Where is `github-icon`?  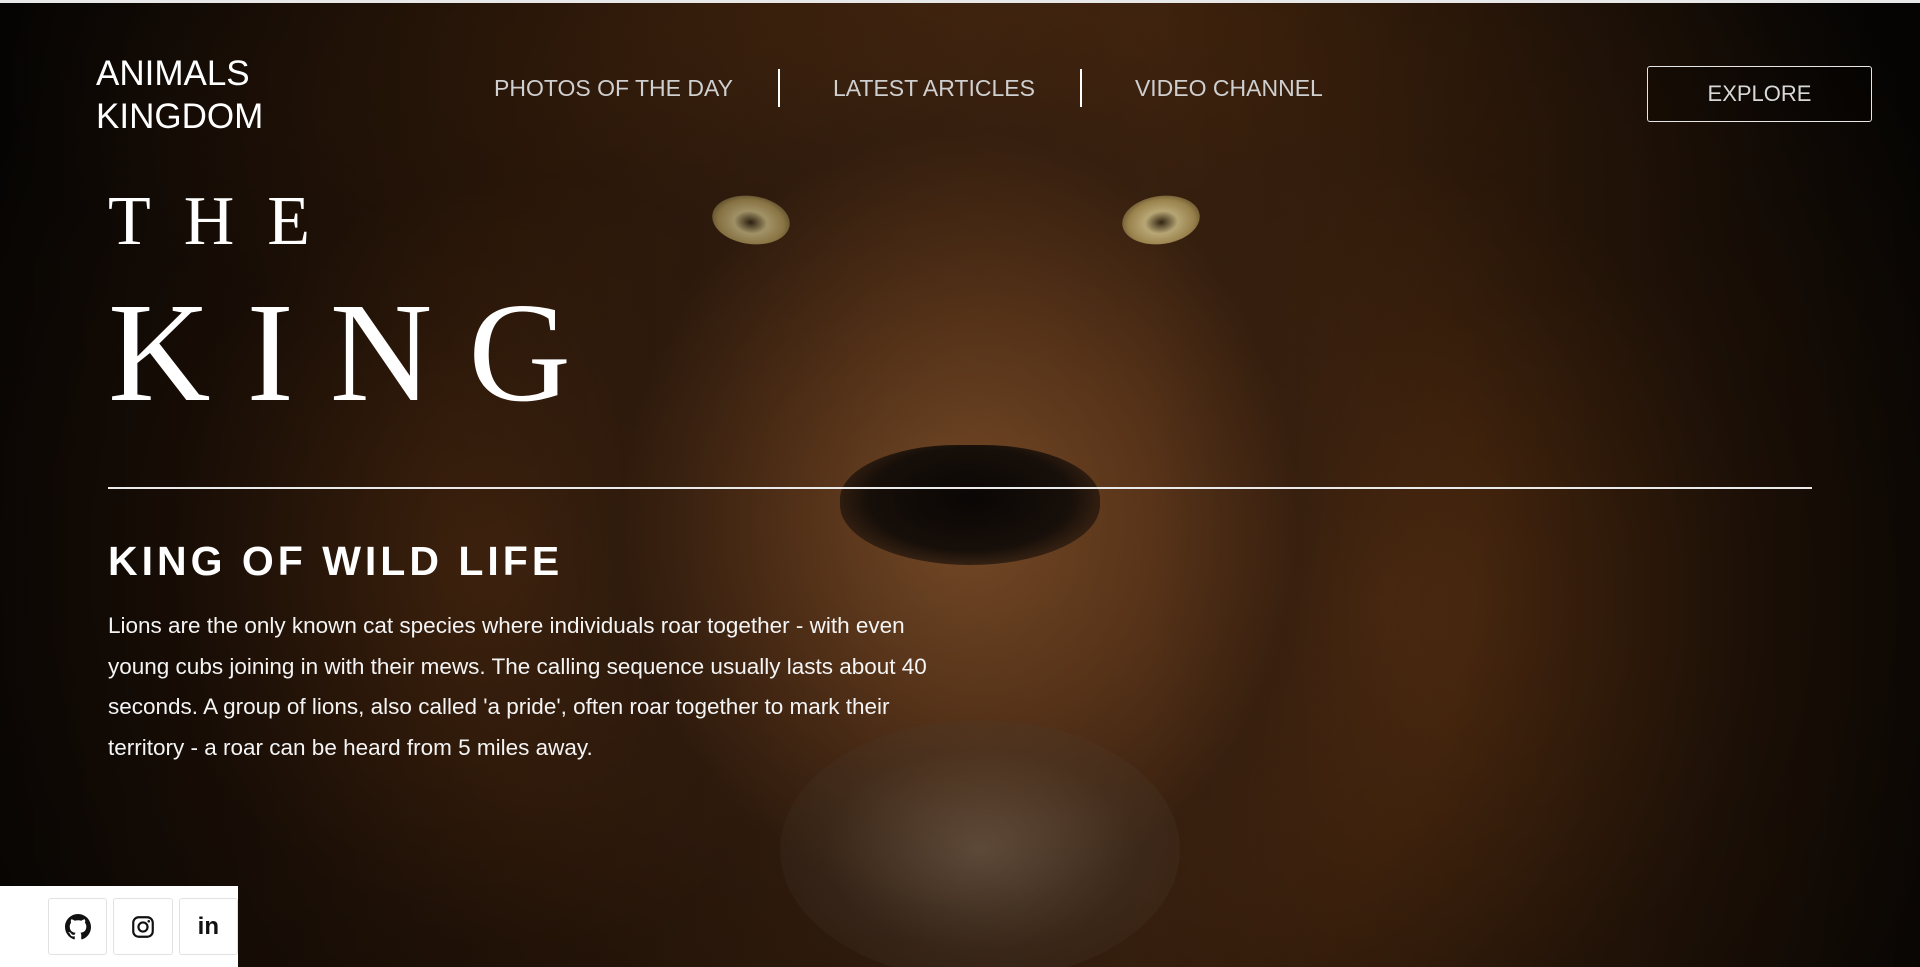 github-icon is located at coordinates (77, 926).